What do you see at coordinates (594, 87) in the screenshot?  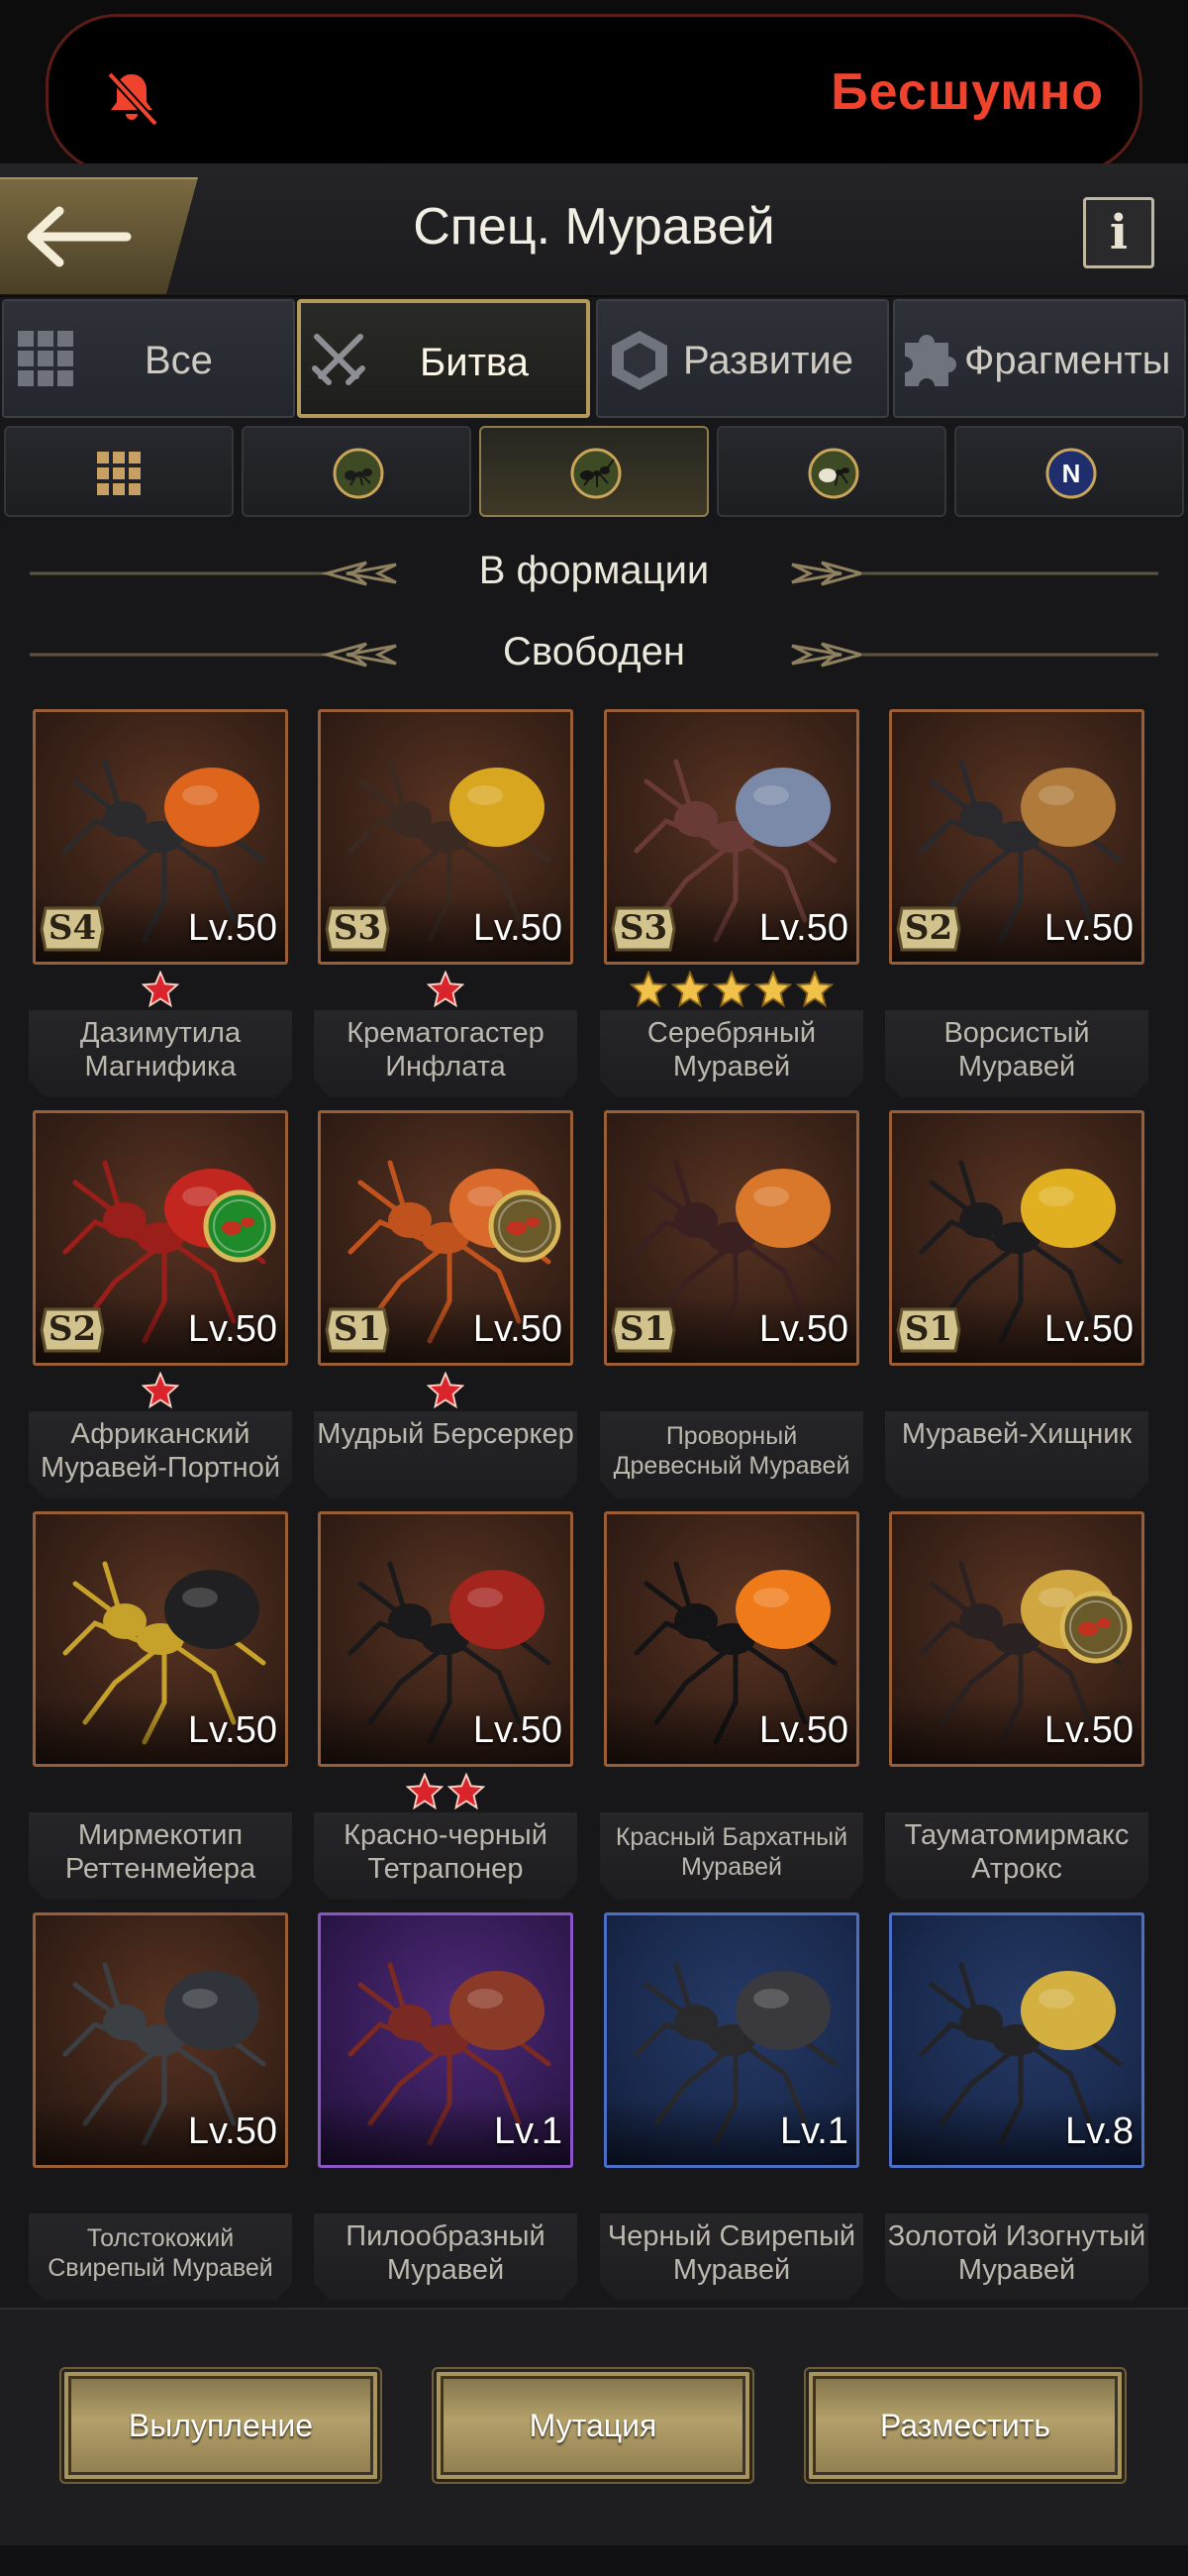 I see `notification-bar: Бесшумно` at bounding box center [594, 87].